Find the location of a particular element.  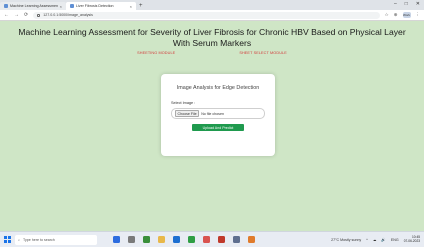

reload-button: ⟳ is located at coordinates (26, 15).